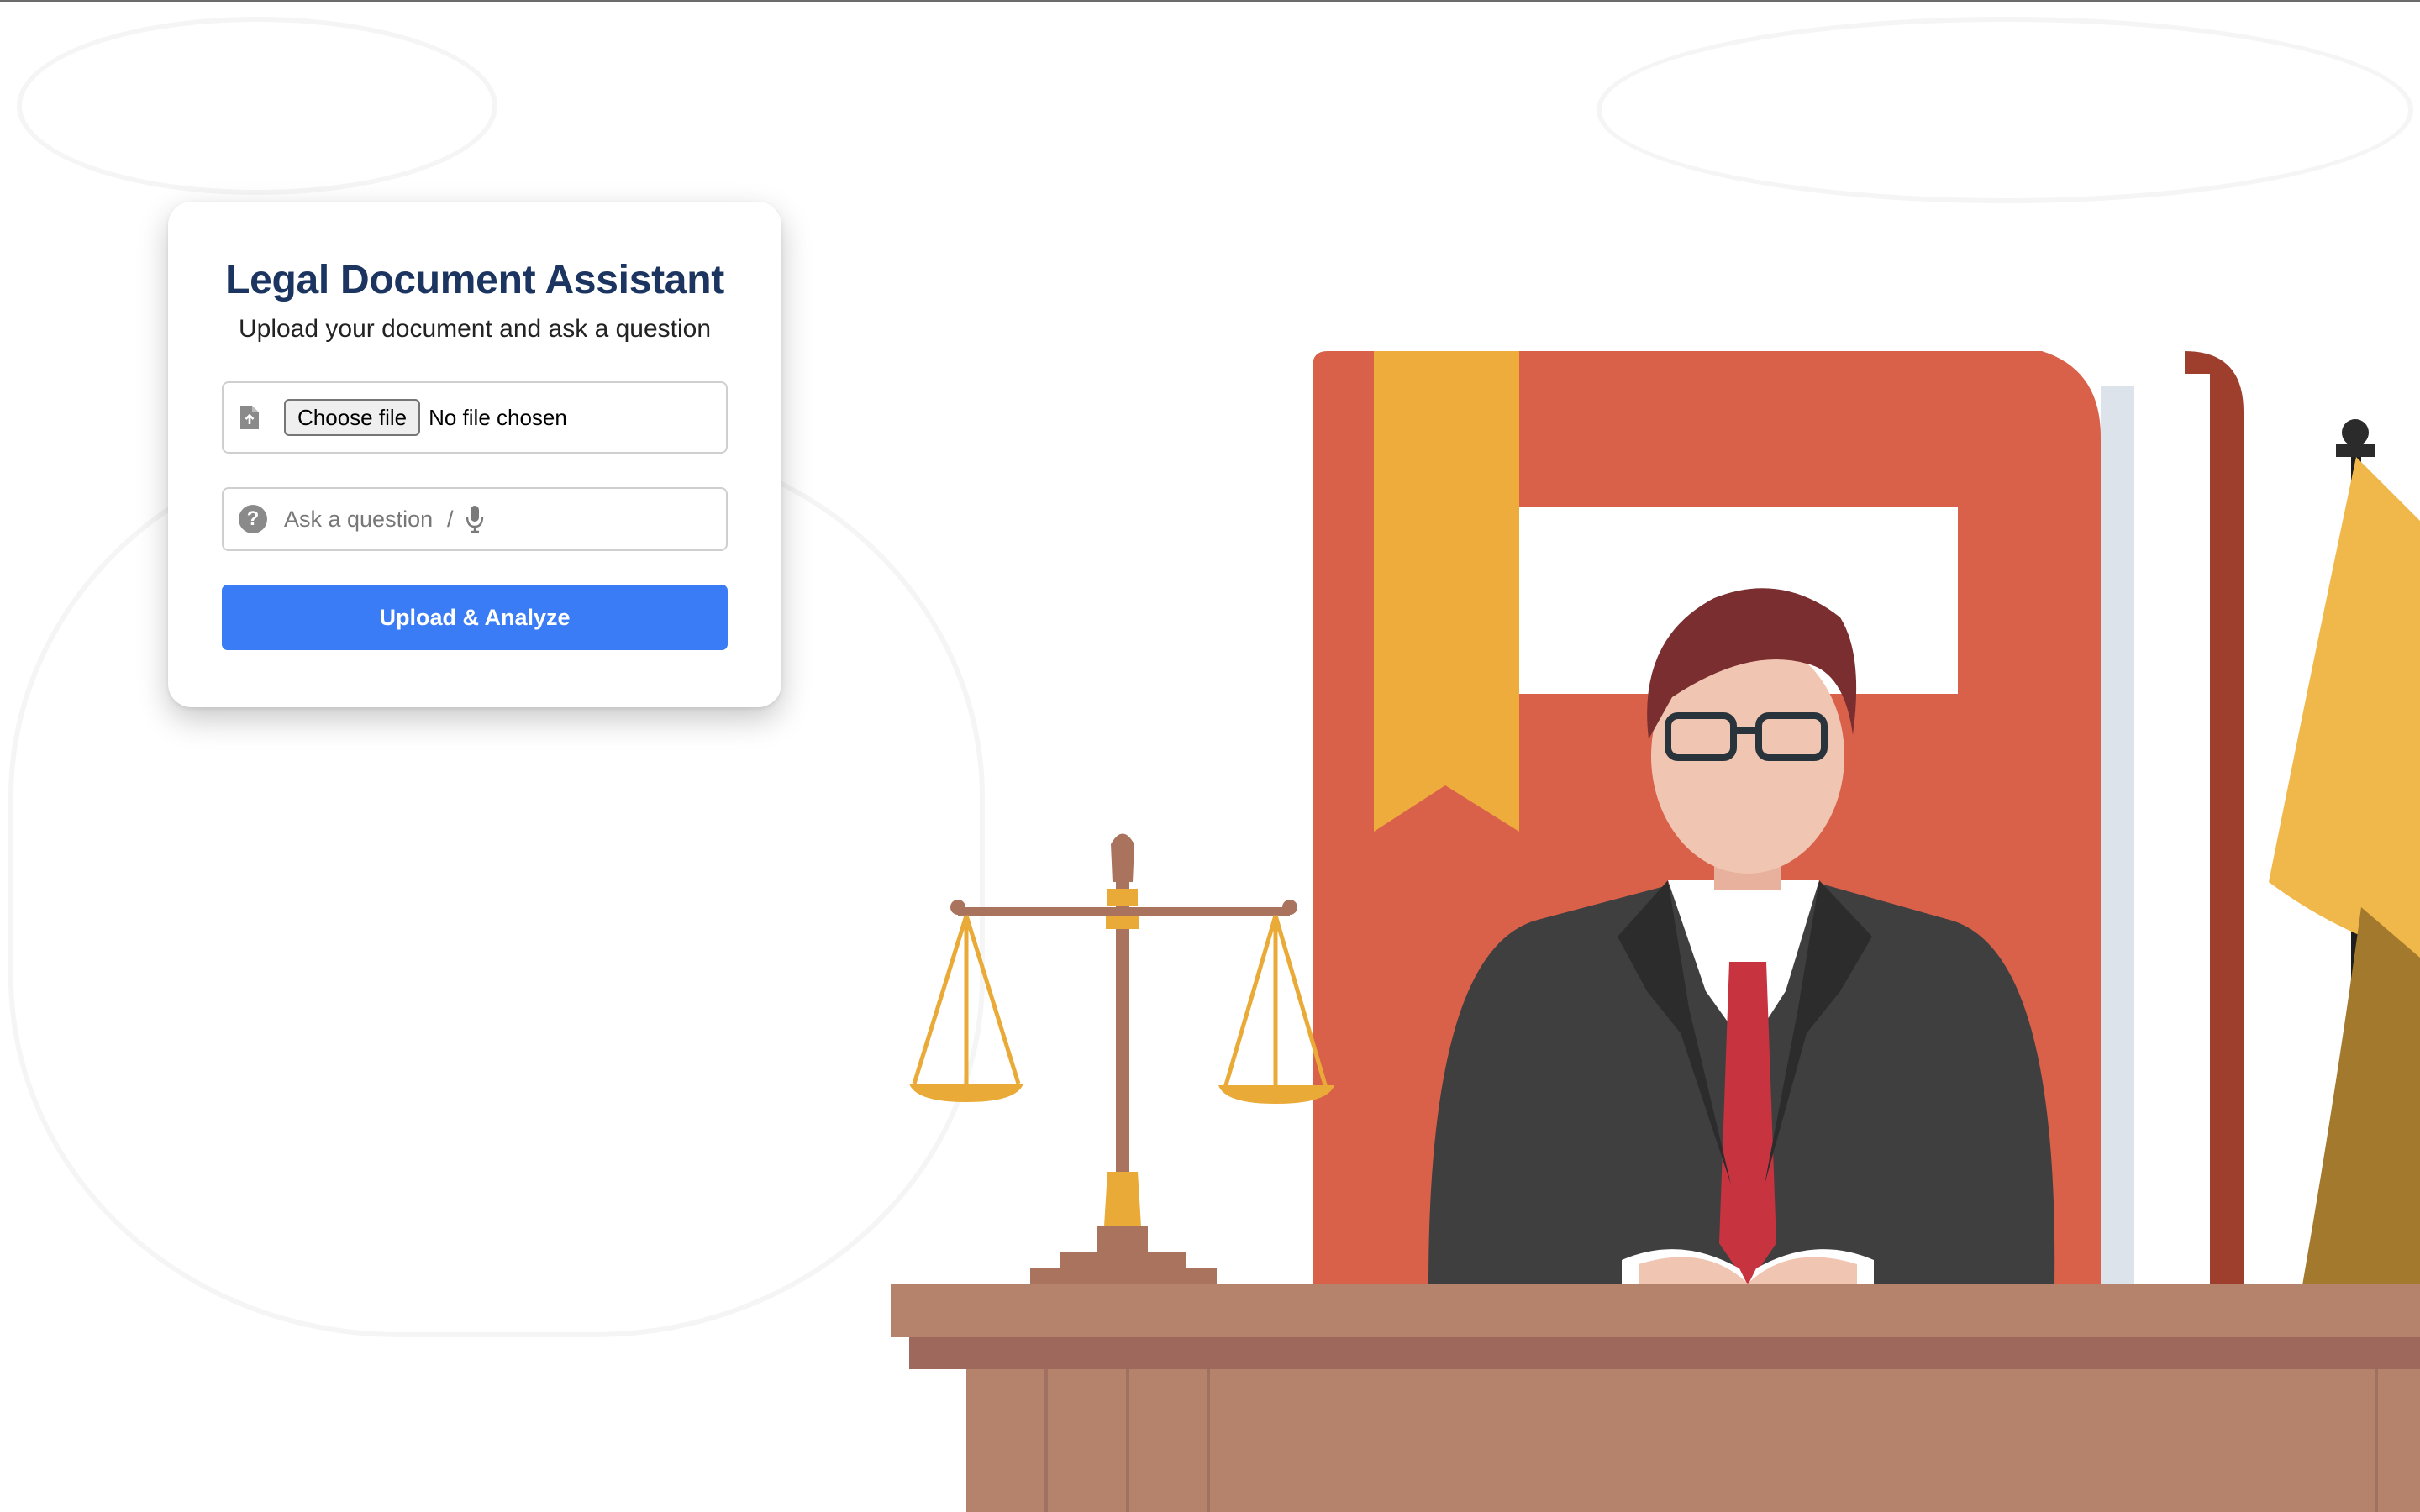 The width and height of the screenshot is (2420, 1512). I want to click on choose-file-button: Choose file, so click(352, 417).